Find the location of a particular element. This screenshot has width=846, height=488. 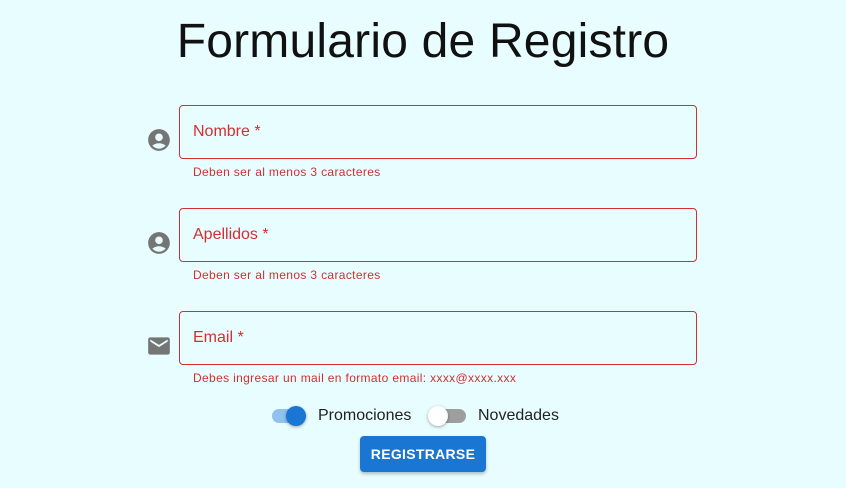

nombre-field: Nombre * is located at coordinates (439, 132).